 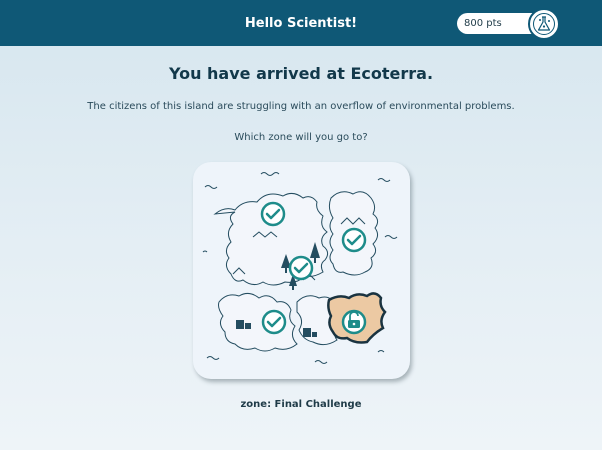 What do you see at coordinates (274, 322) in the screenshot?
I see `zone-marker-south-west` at bounding box center [274, 322].